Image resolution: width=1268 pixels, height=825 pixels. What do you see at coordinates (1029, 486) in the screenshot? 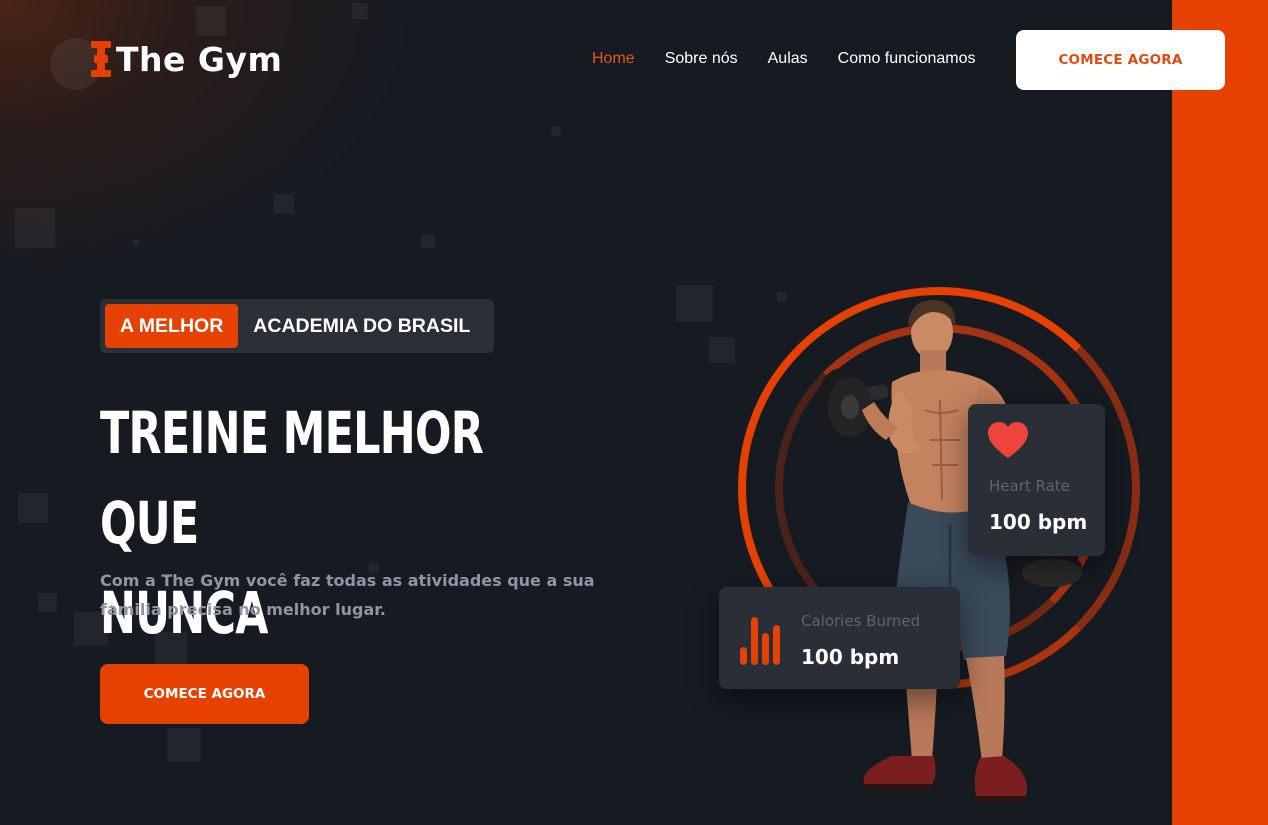
I see `heart-rate-label: Heart Rate` at bounding box center [1029, 486].